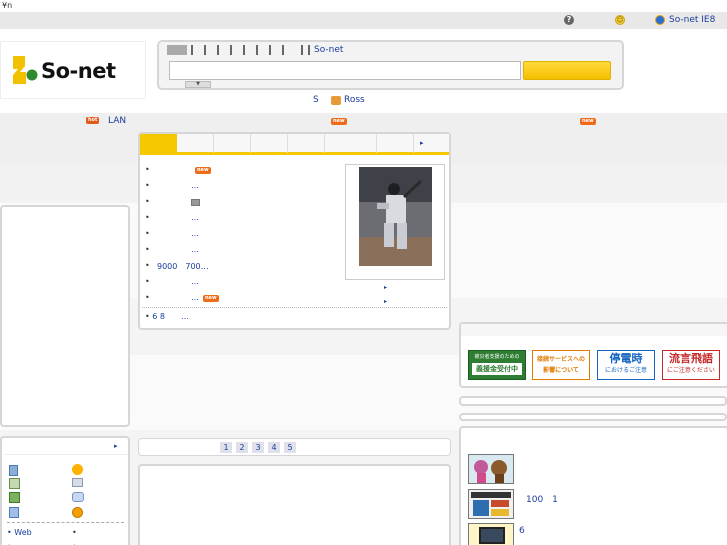 The image size is (727, 545). What do you see at coordinates (13, 470) in the screenshot?
I see `notepad-icon` at bounding box center [13, 470].